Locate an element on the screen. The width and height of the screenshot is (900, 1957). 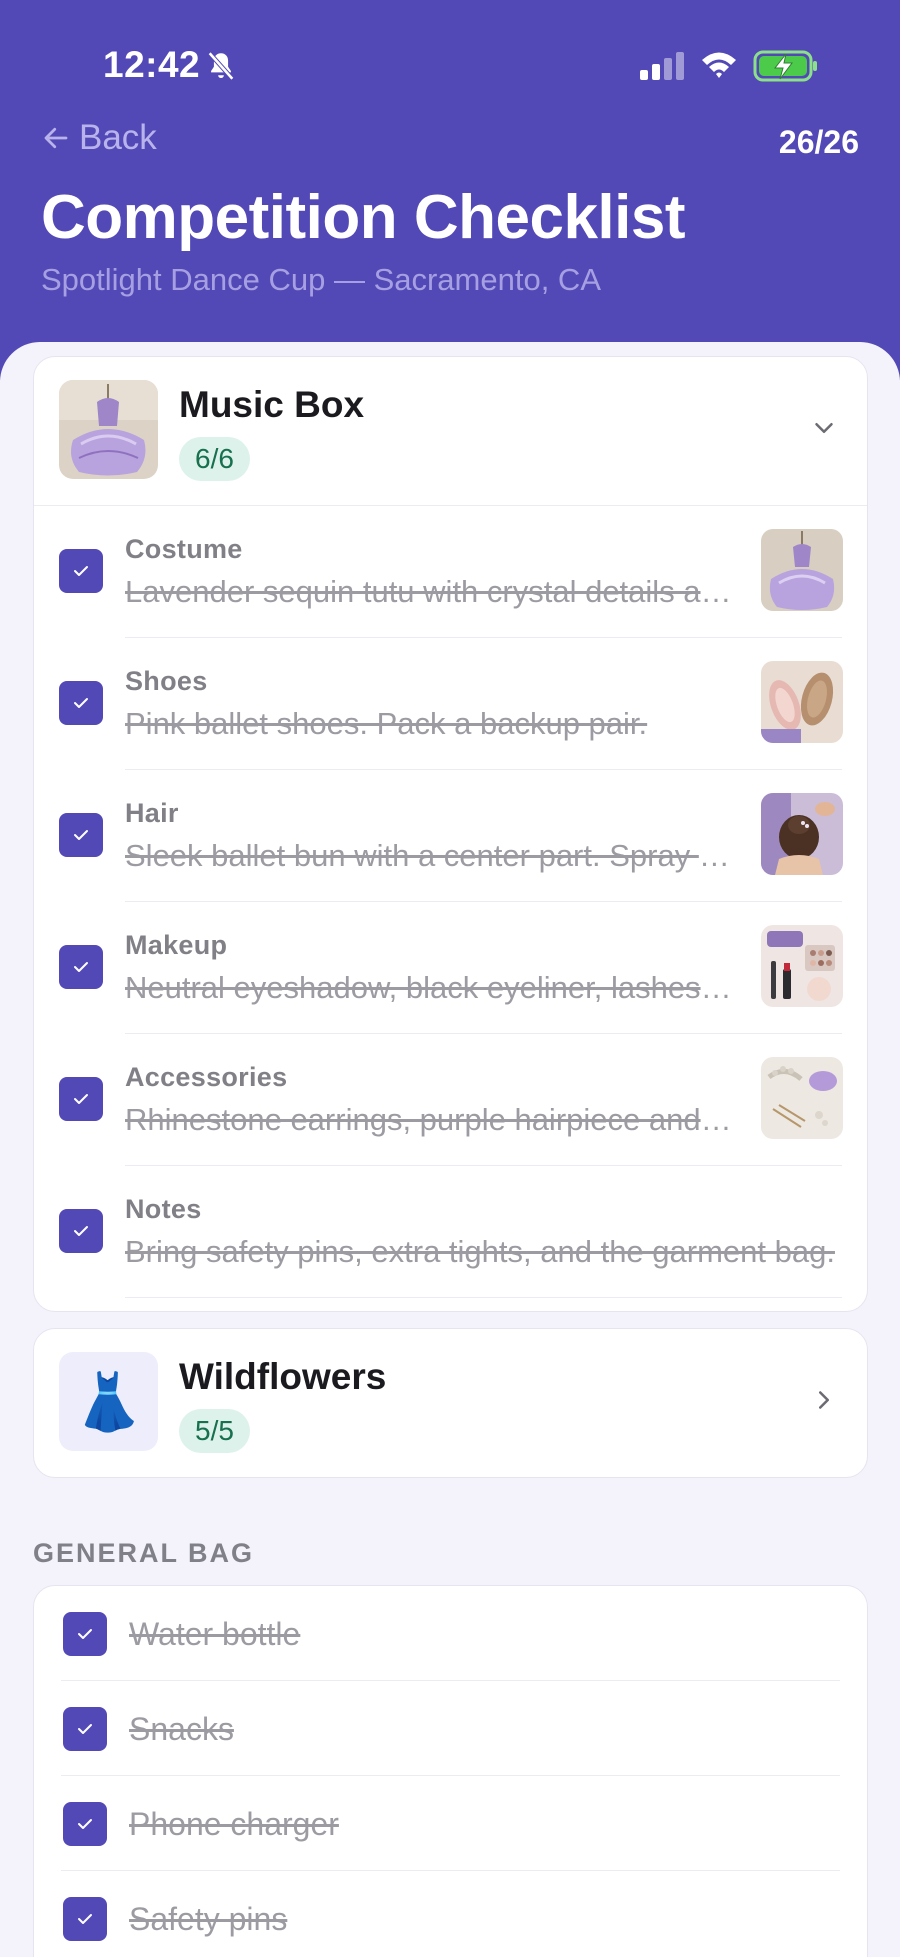
item-label: Notes is located at coordinates (163, 1209).